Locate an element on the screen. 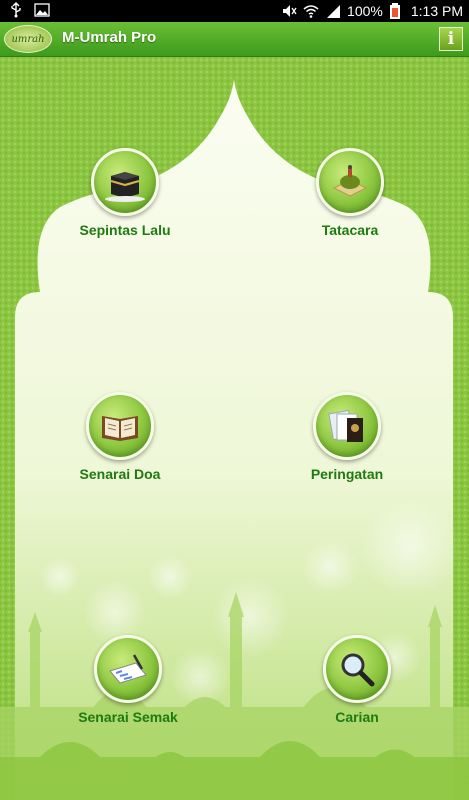 The image size is (469, 800). image-icon is located at coordinates (42, 10).